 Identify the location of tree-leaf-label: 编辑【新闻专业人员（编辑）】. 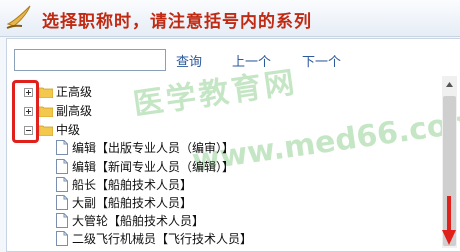
(153, 167).